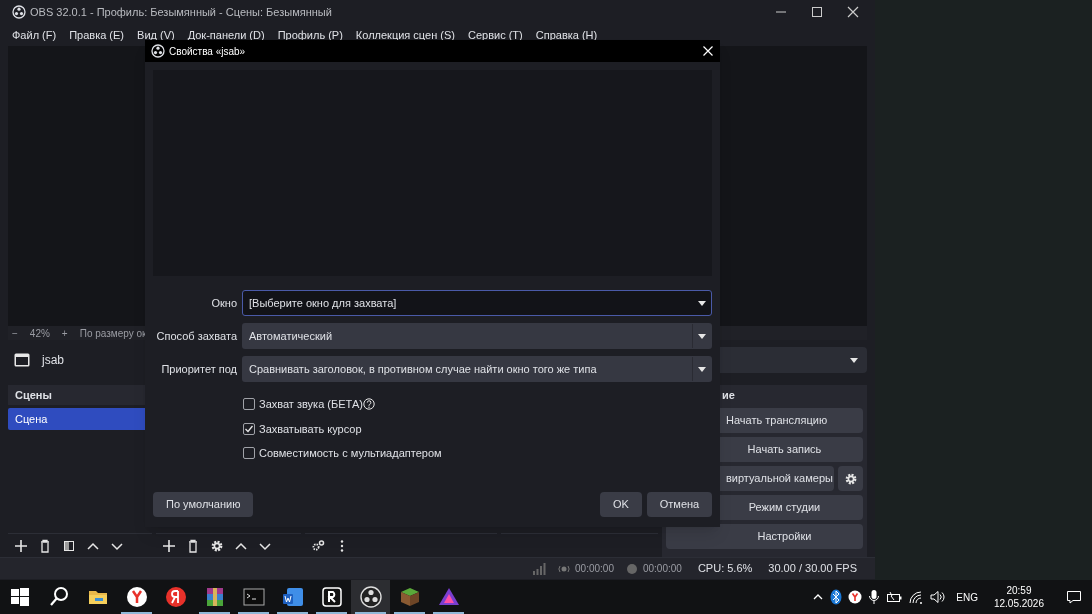 This screenshot has height=614, width=1092. I want to click on bluetooth-icon, so click(836, 597).